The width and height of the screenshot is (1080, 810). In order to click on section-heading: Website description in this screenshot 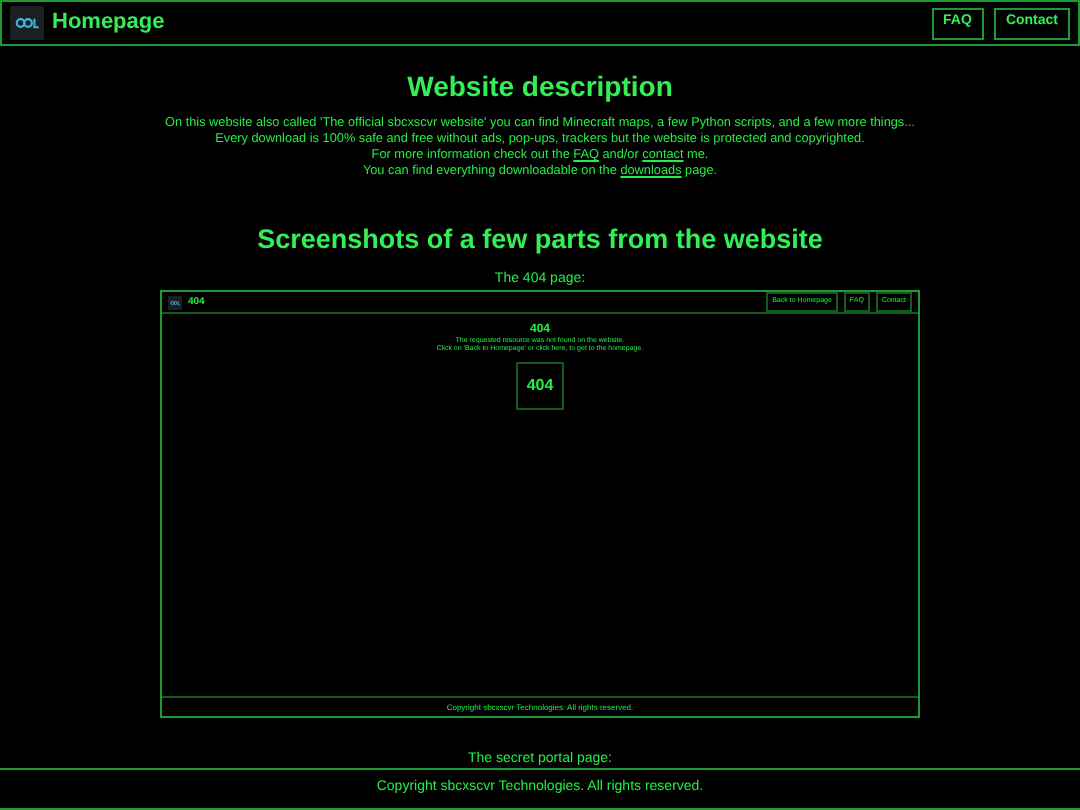, I will do `click(540, 86)`.